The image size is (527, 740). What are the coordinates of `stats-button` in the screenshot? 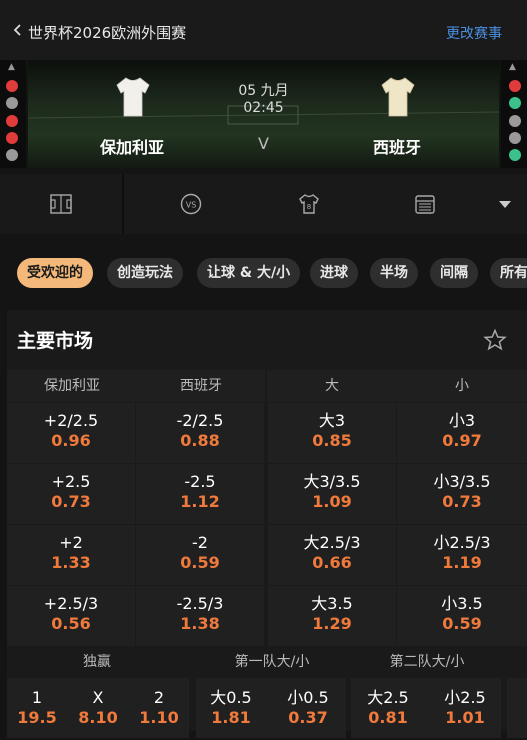 It's located at (425, 204).